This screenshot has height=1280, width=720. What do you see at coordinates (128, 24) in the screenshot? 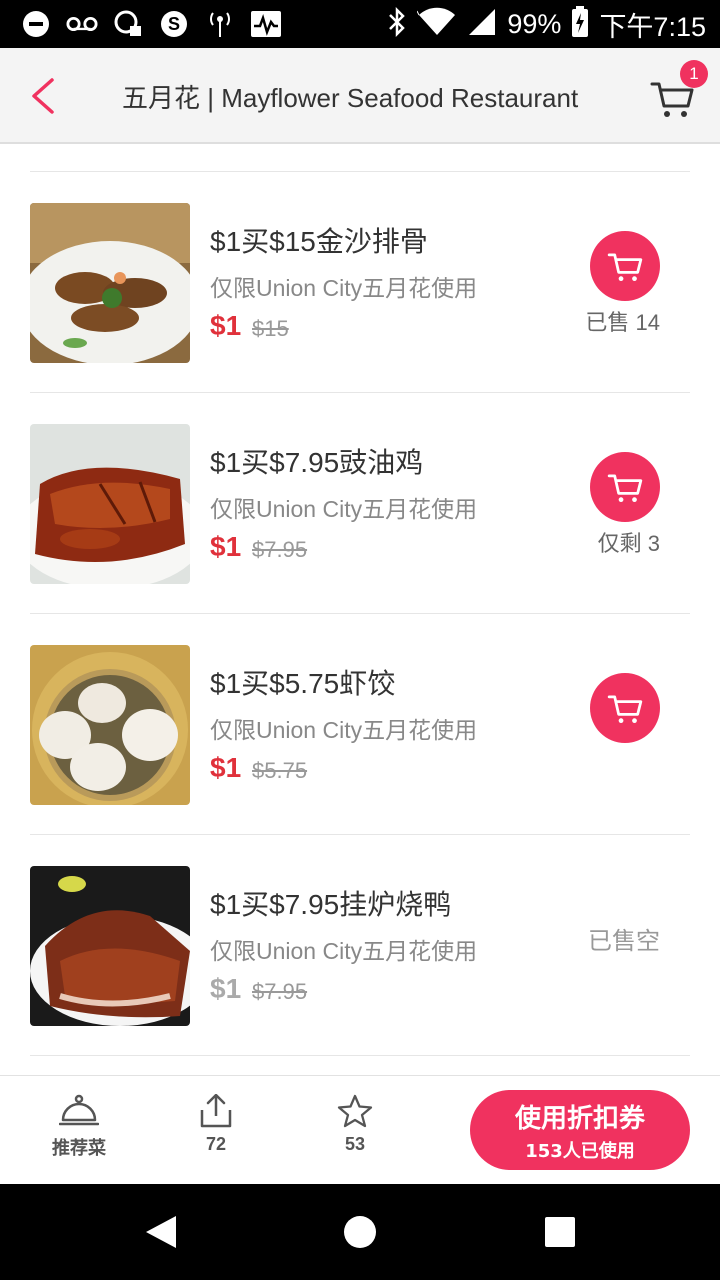
I see `call-lock-icon` at bounding box center [128, 24].